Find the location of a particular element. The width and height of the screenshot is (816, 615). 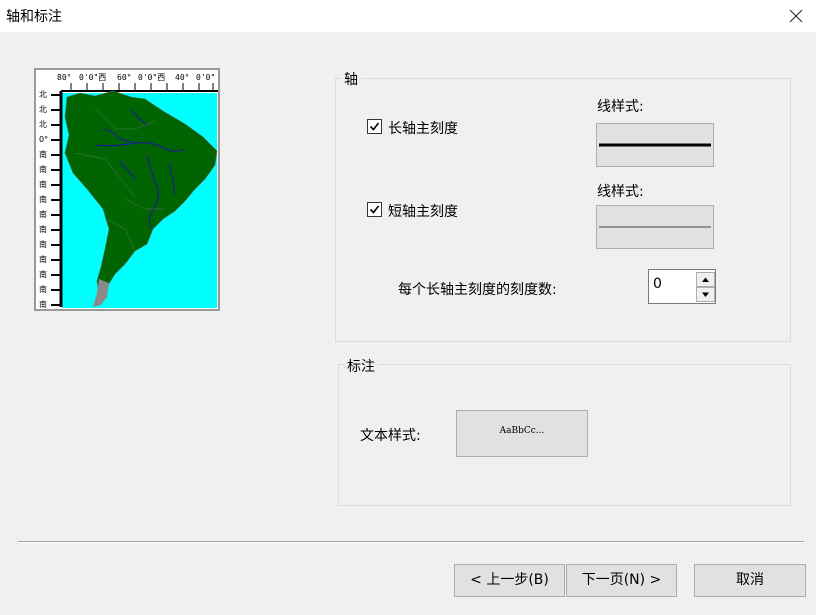

thick-line-preview is located at coordinates (655, 145).